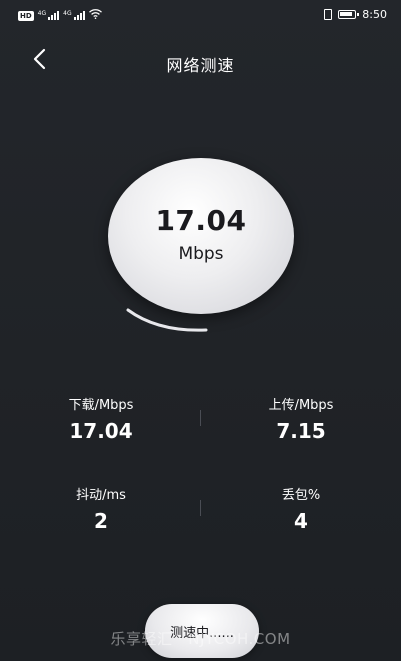 This screenshot has height=661, width=401. What do you see at coordinates (67, 13) in the screenshot?
I see `network-type-2: 4G` at bounding box center [67, 13].